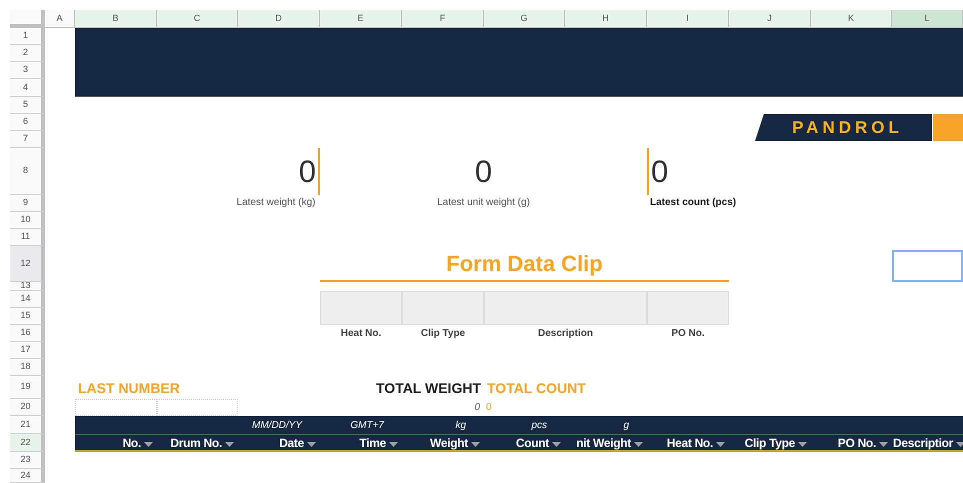  What do you see at coordinates (689, 443) in the screenshot?
I see `column-header-label: Heat No.` at bounding box center [689, 443].